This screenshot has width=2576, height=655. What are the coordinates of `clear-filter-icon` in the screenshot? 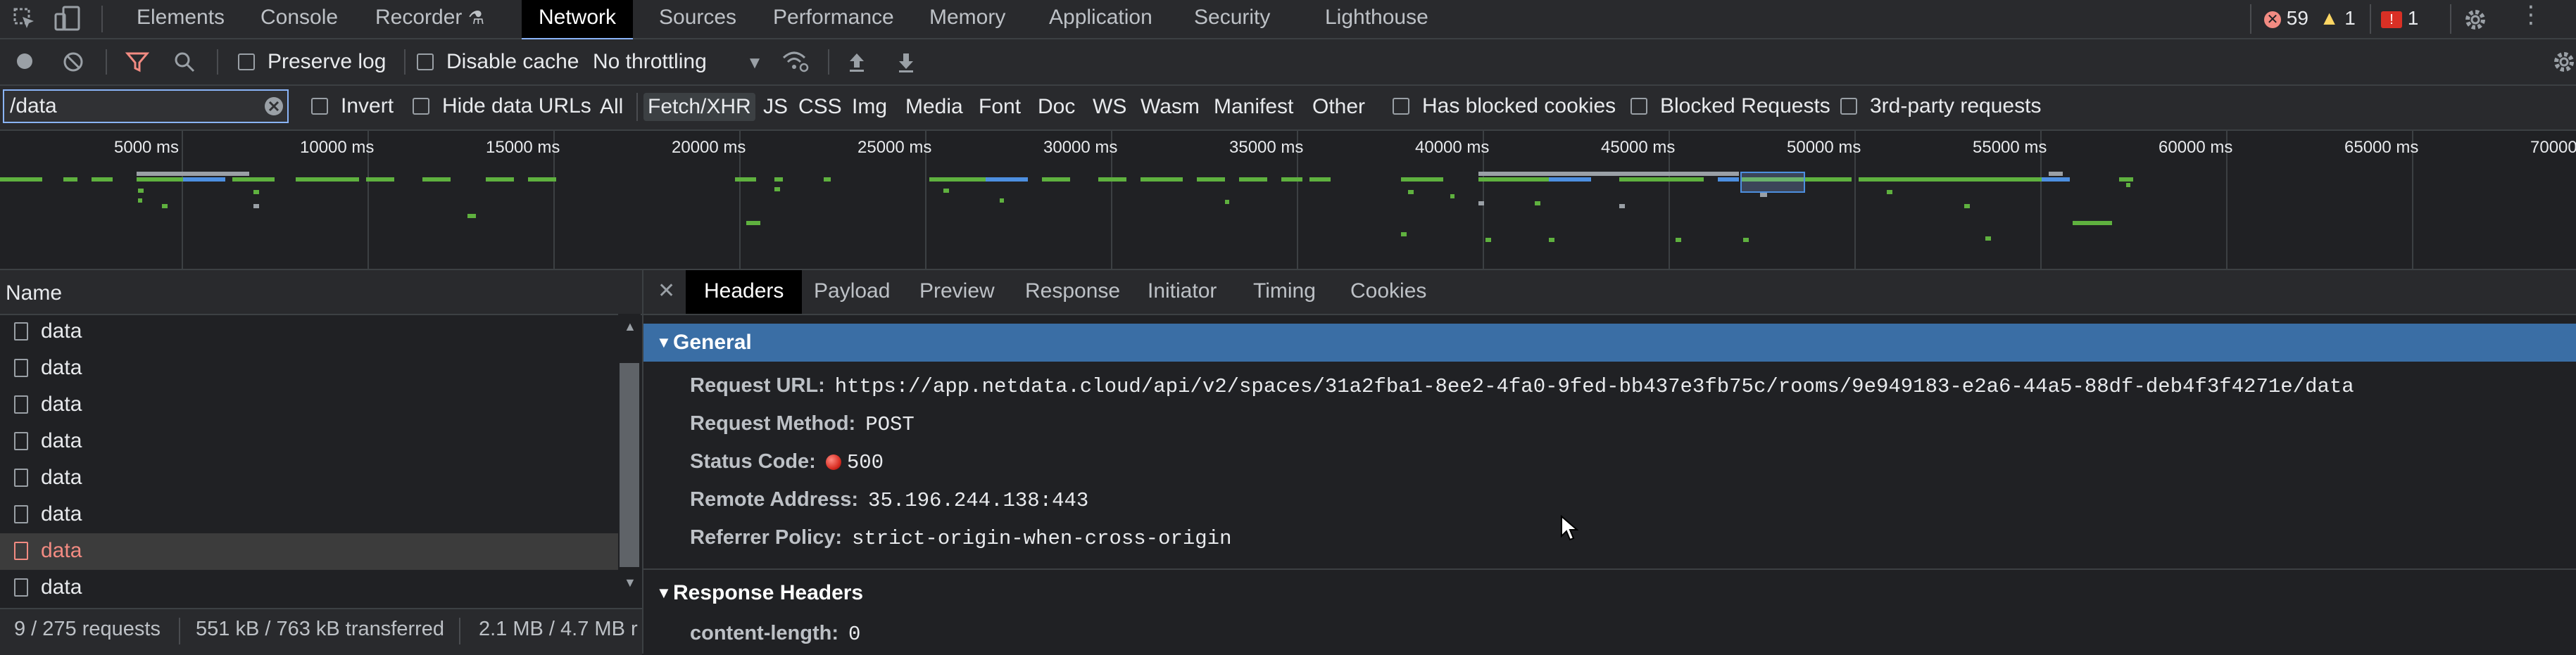 It's located at (273, 108).